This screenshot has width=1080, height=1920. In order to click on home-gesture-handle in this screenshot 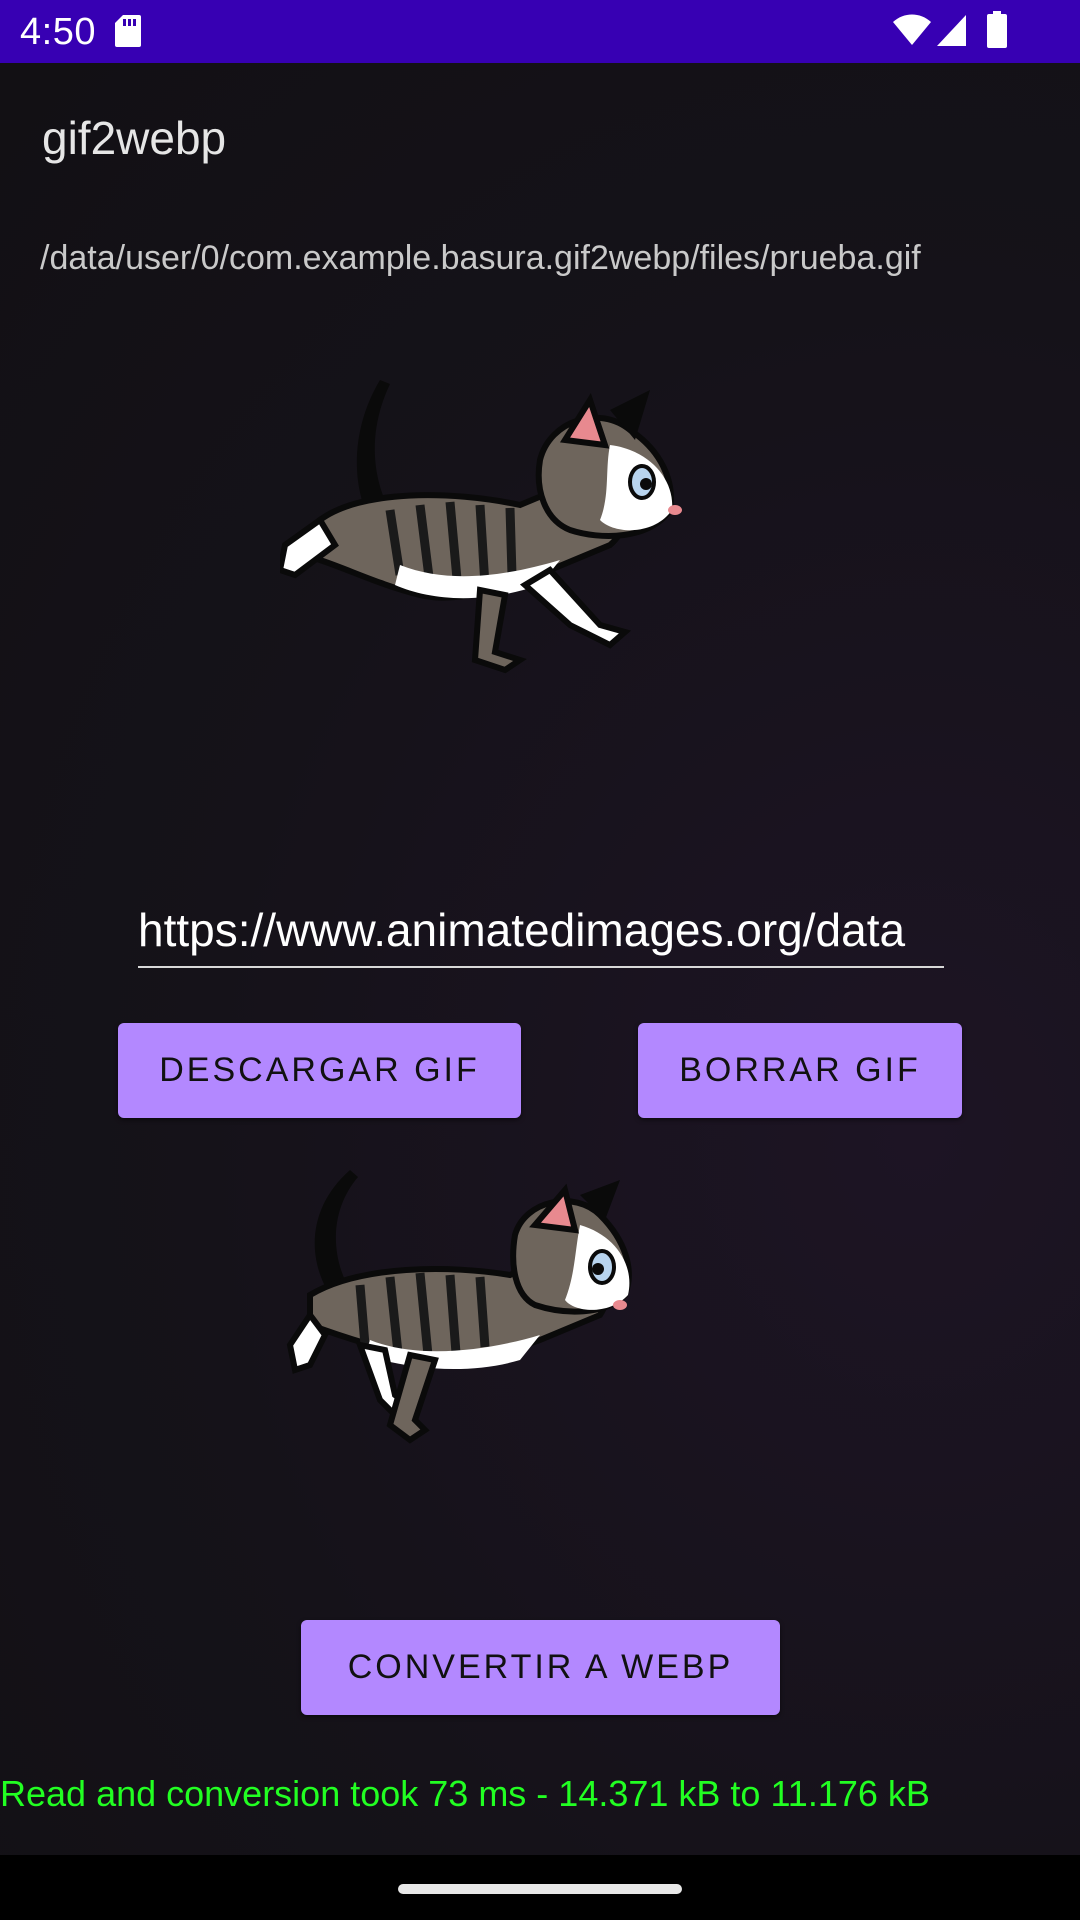, I will do `click(540, 1889)`.